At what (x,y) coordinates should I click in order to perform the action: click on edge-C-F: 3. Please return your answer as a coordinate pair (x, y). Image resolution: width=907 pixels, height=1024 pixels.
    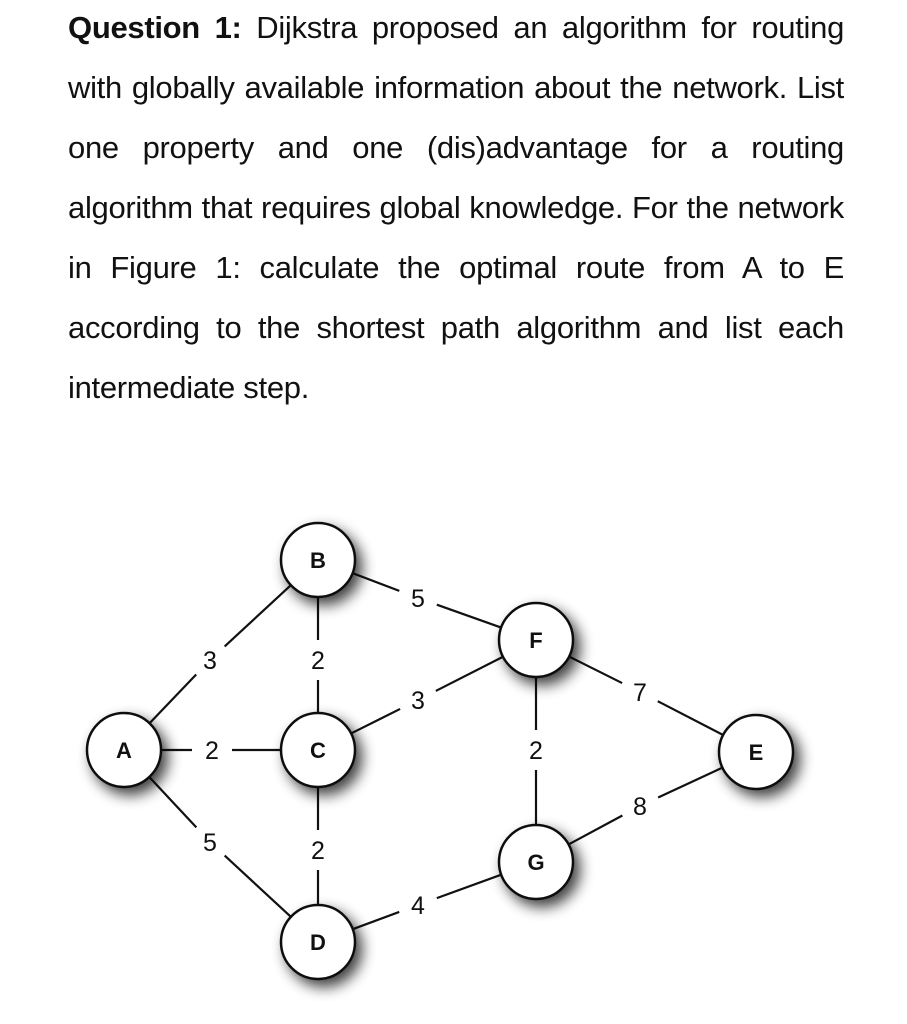
    Looking at the image, I should click on (427, 695).